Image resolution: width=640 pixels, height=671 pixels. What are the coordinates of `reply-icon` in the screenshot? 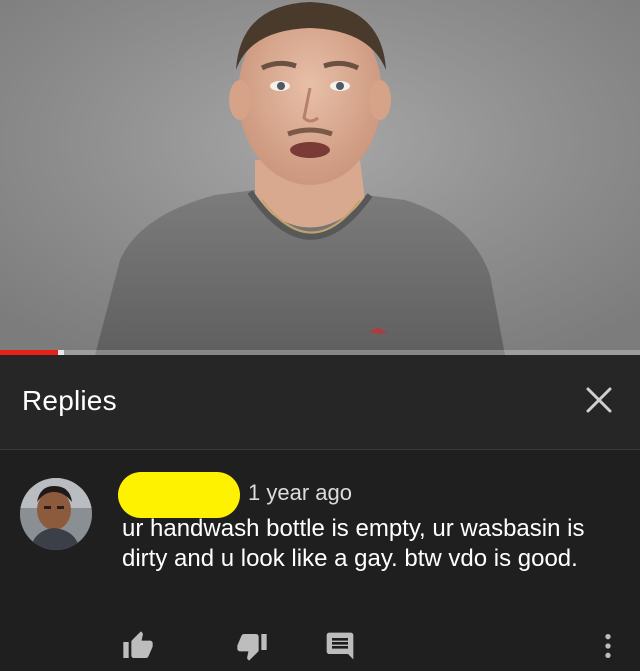 It's located at (340, 646).